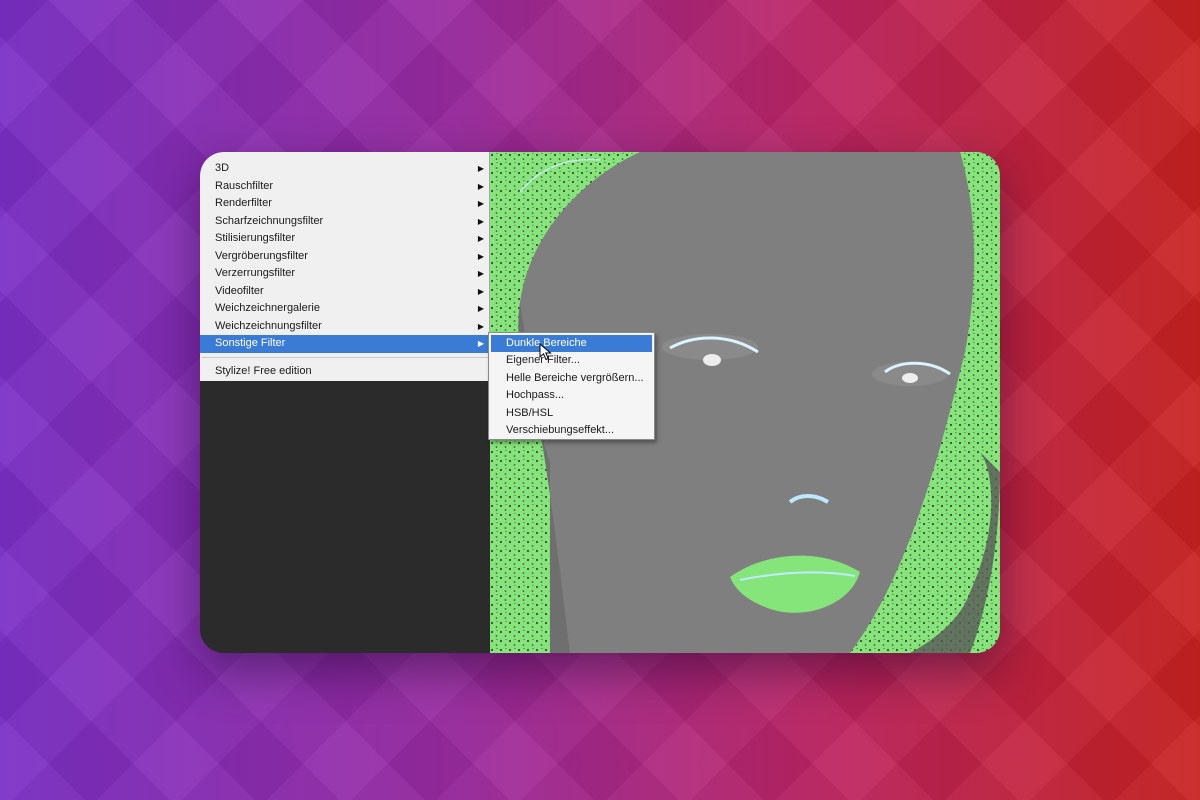  I want to click on menu-item-videofilter: Videofilter ▶, so click(344, 292).